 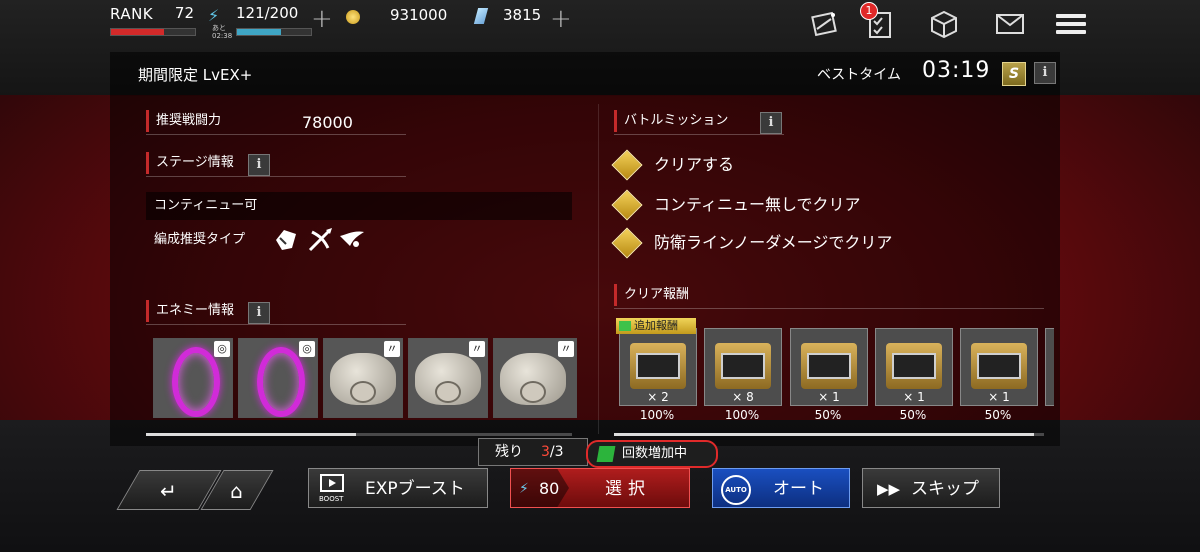 What do you see at coordinates (859, 75) in the screenshot?
I see `best-time-label: ベストタイム` at bounding box center [859, 75].